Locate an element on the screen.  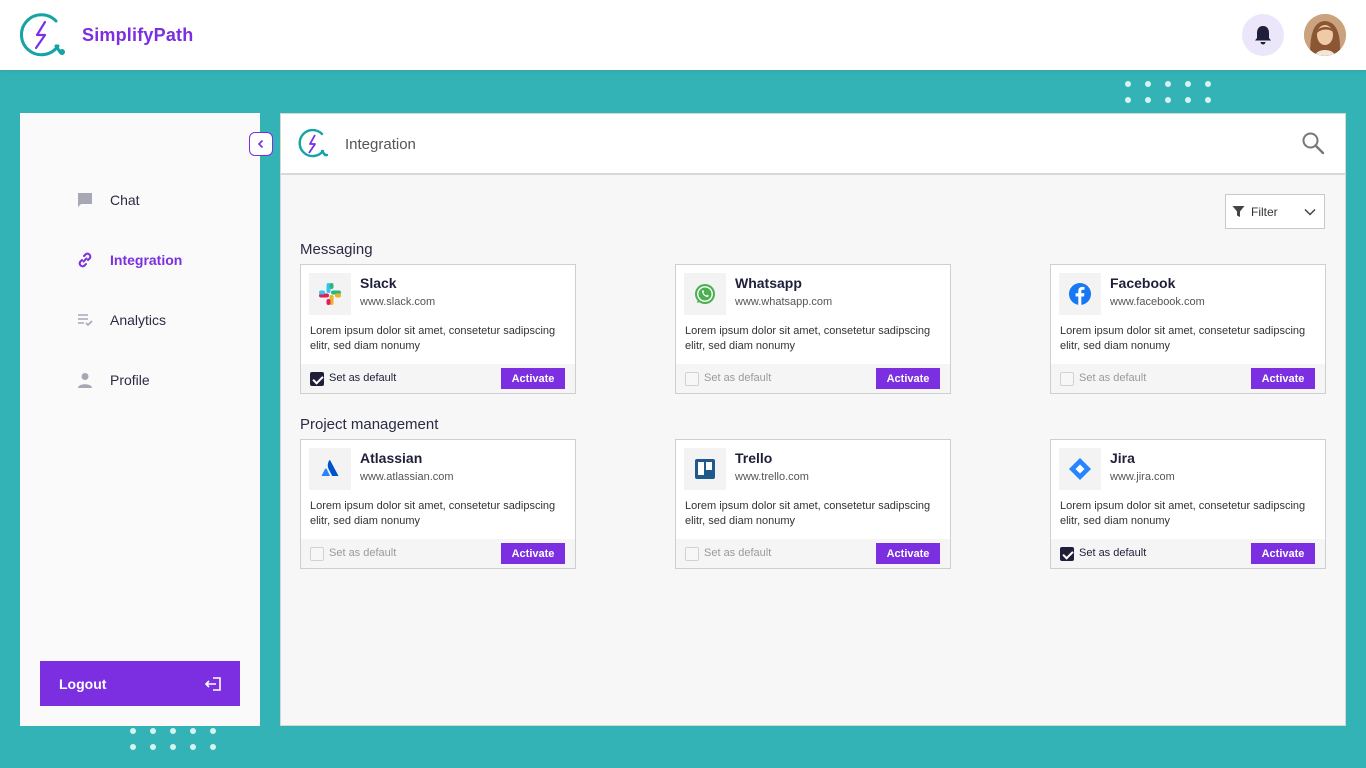
logout-icon is located at coordinates (212, 683).